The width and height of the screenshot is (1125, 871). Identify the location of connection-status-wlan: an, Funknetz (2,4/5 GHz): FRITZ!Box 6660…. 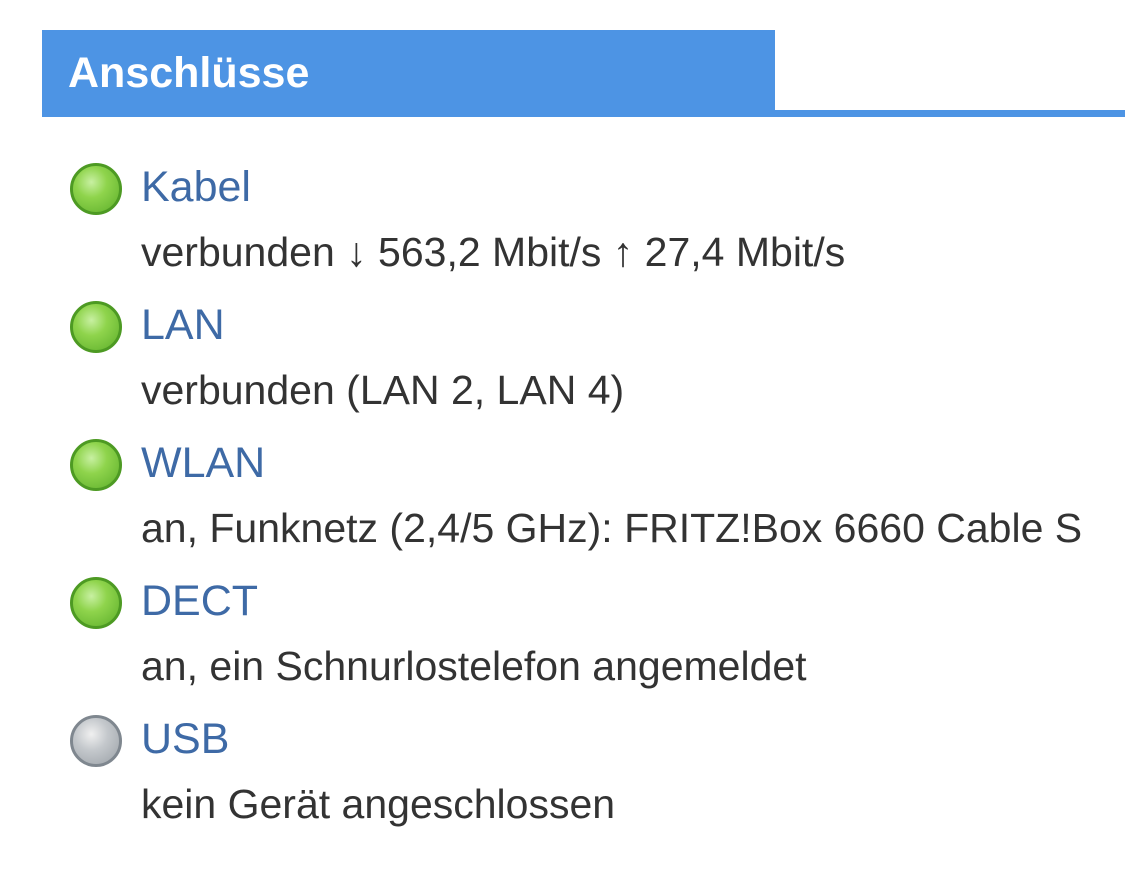
(612, 528).